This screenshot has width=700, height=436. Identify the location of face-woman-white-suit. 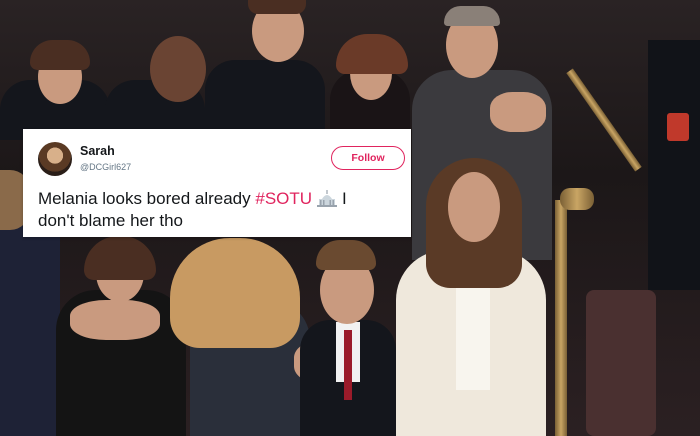
(474, 207).